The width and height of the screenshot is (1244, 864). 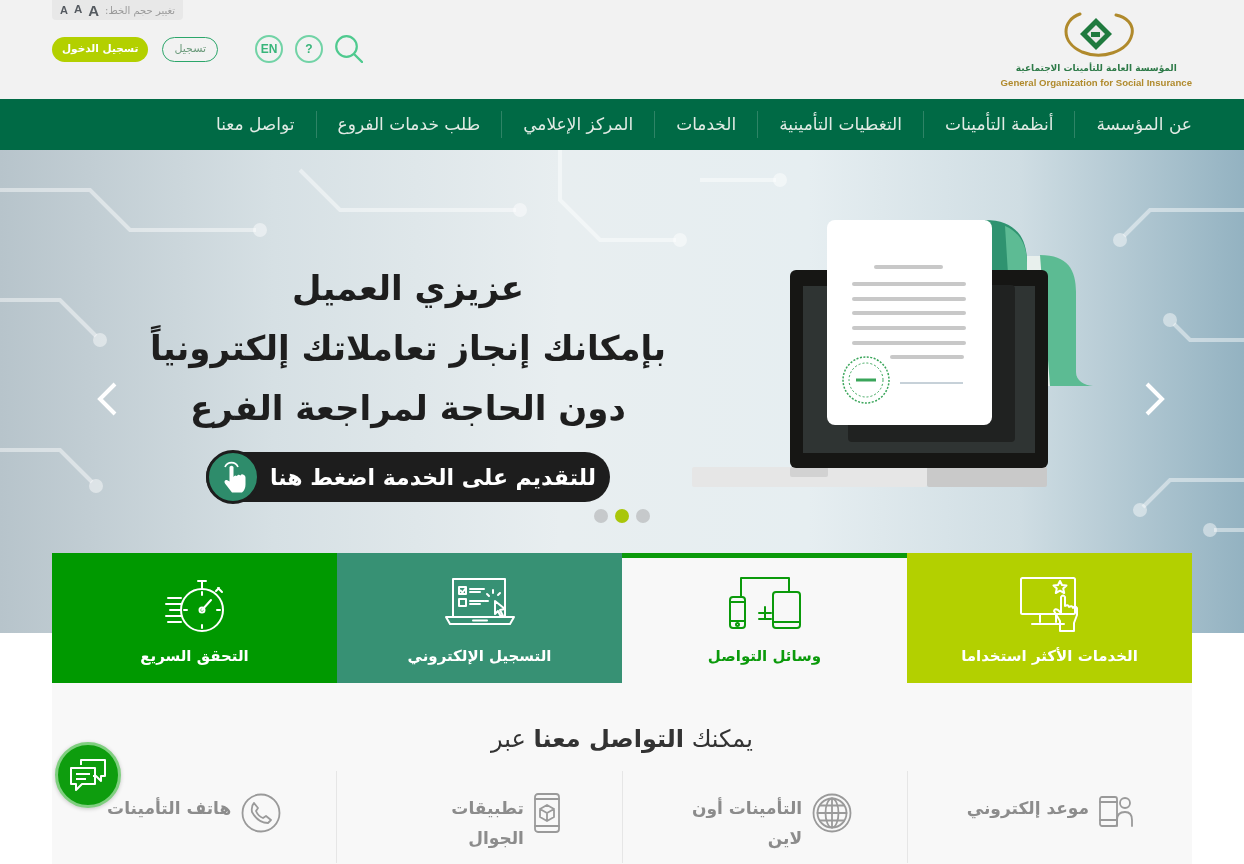 I want to click on globe-icon, so click(x=832, y=813).